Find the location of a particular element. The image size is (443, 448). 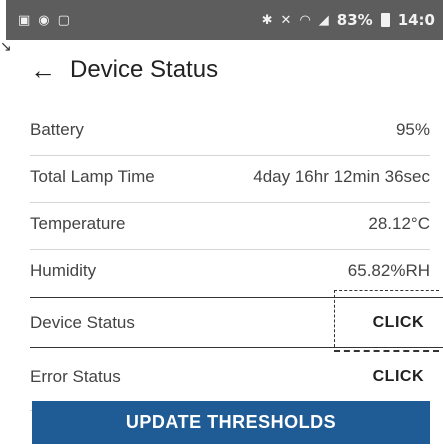

row-error-status: Error Status CLICK is located at coordinates (230, 383).